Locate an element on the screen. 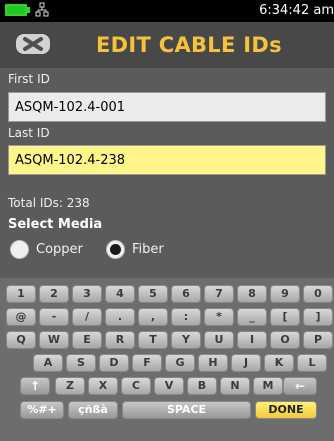  key: A is located at coordinates (48, 363).